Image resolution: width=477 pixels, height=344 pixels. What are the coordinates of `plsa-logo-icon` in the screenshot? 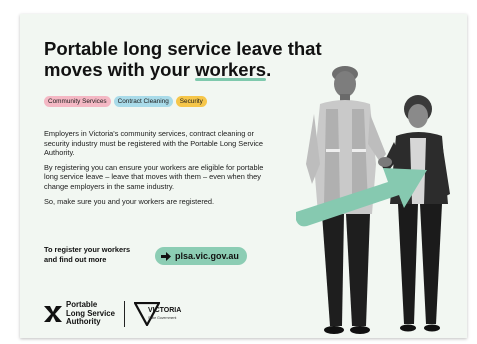 It's located at (53, 314).